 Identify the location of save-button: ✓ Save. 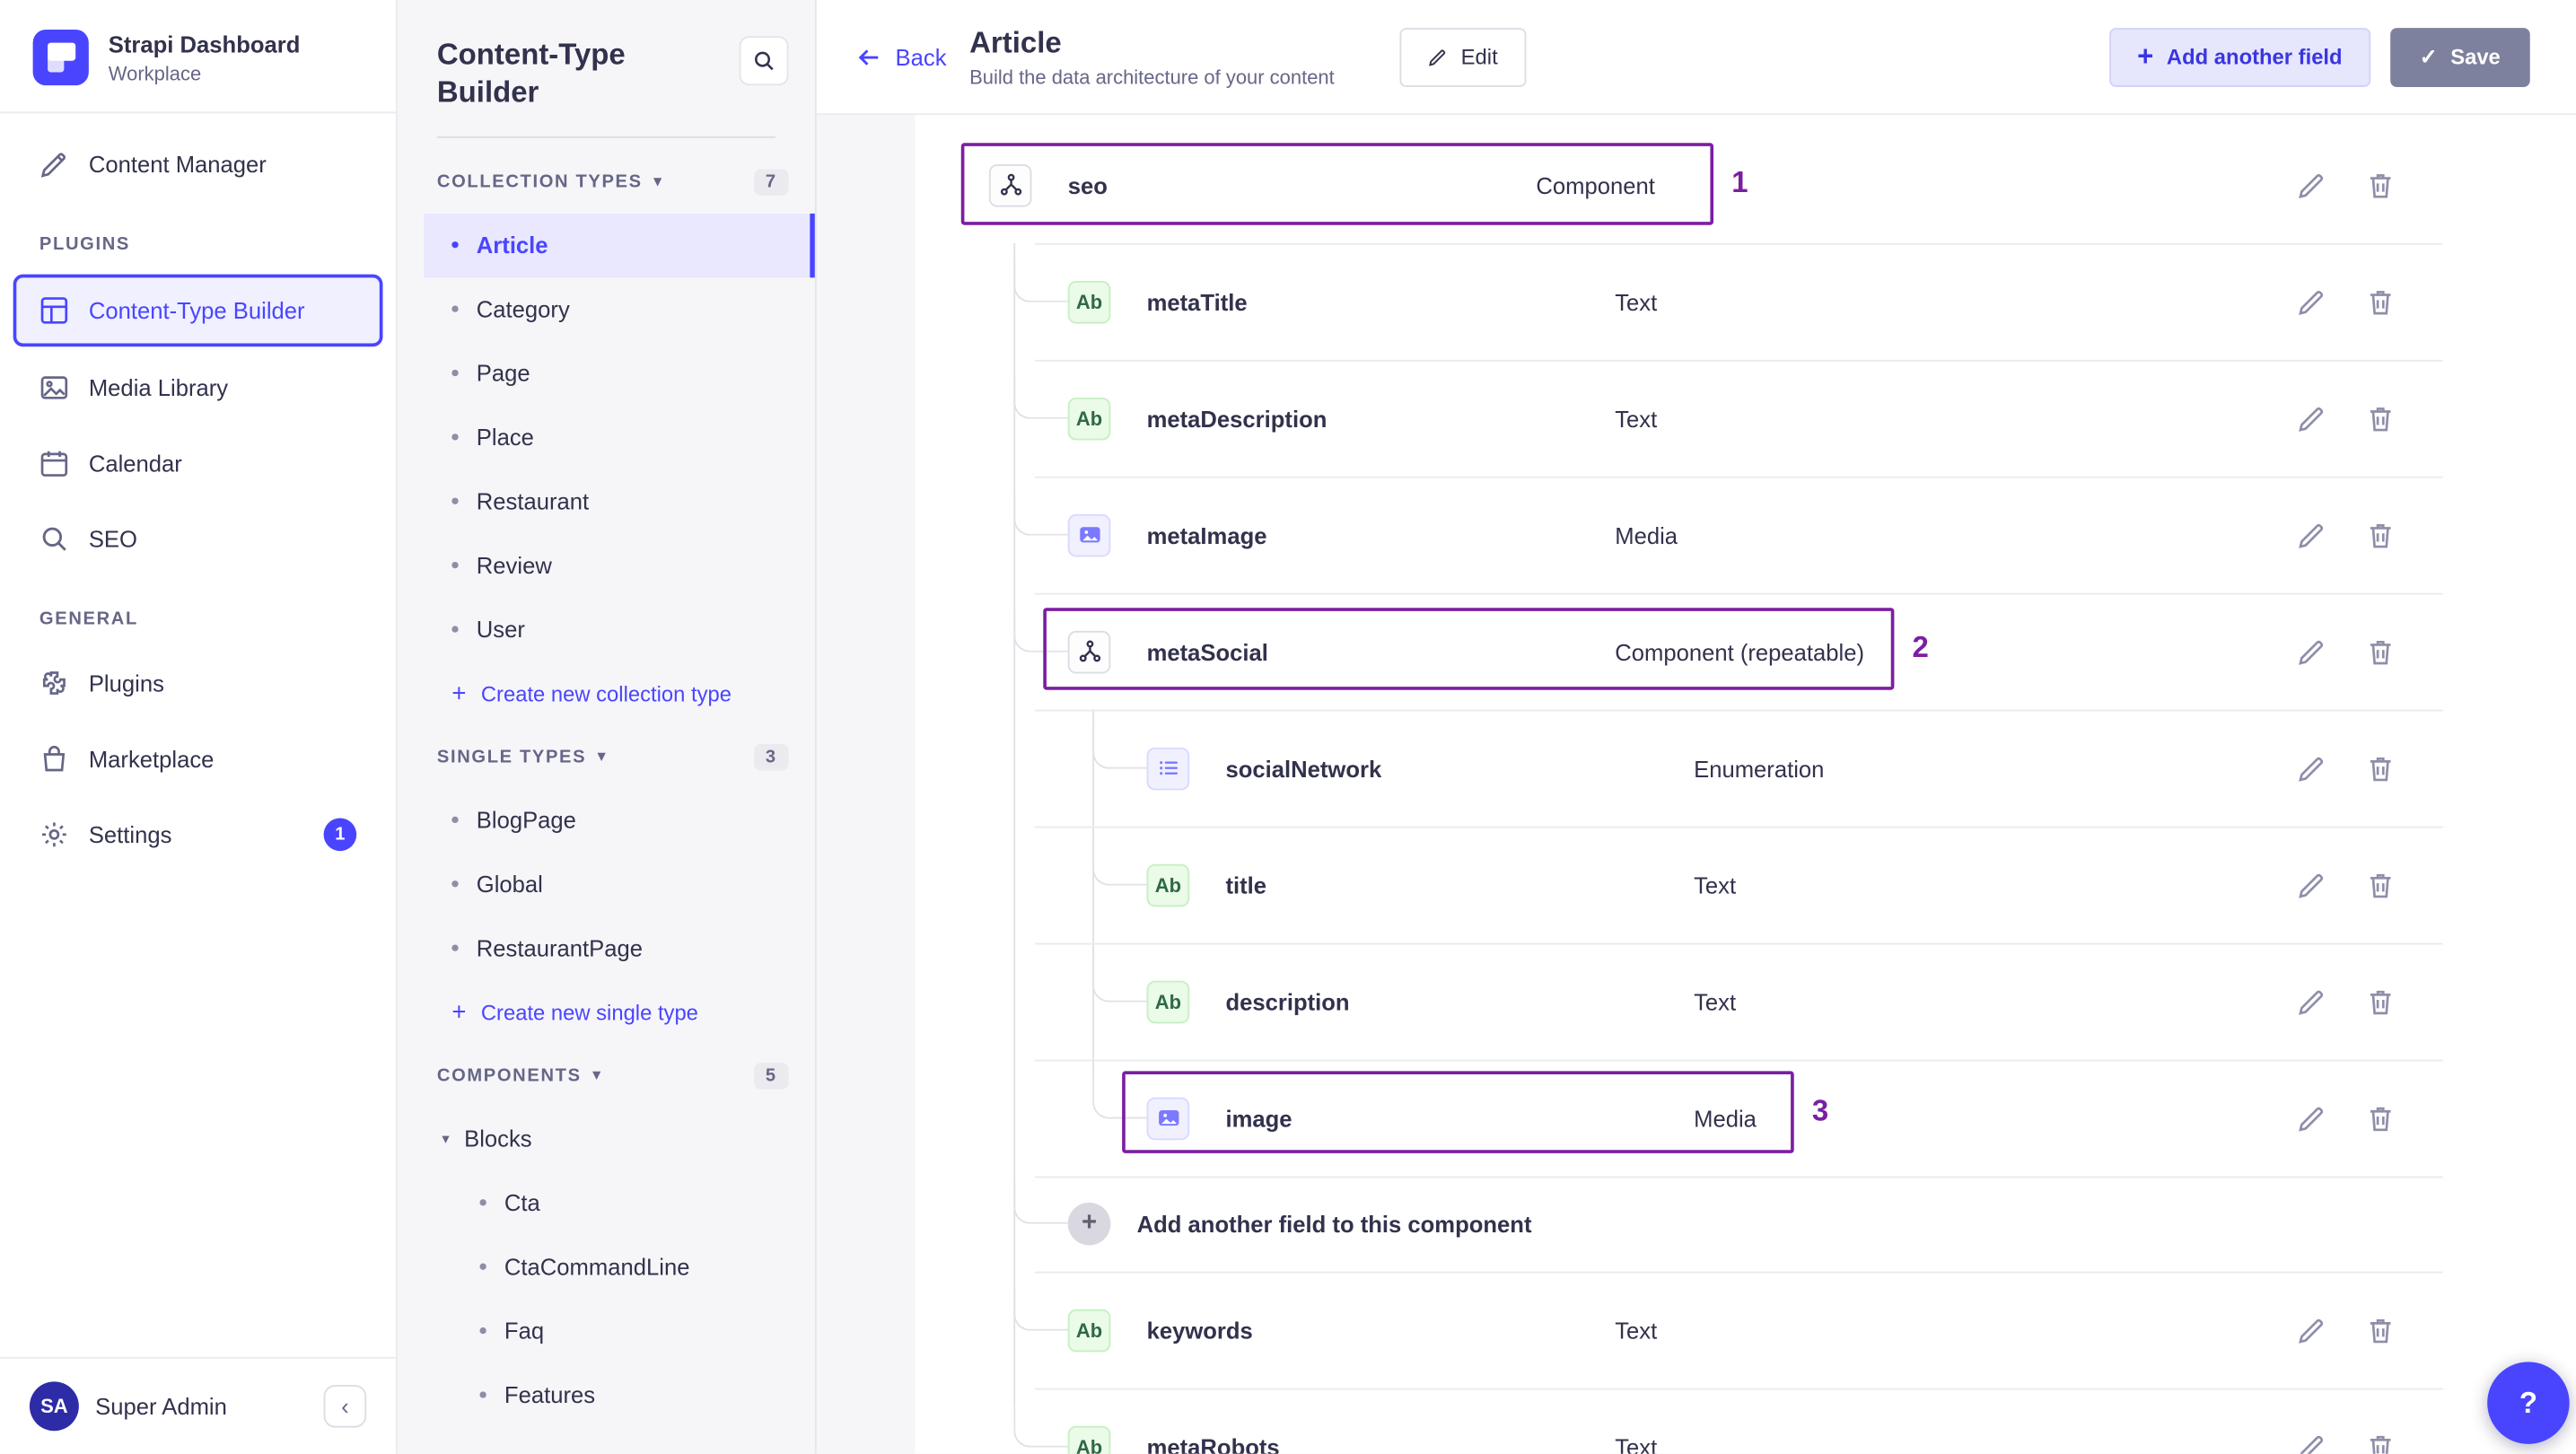
(2459, 57).